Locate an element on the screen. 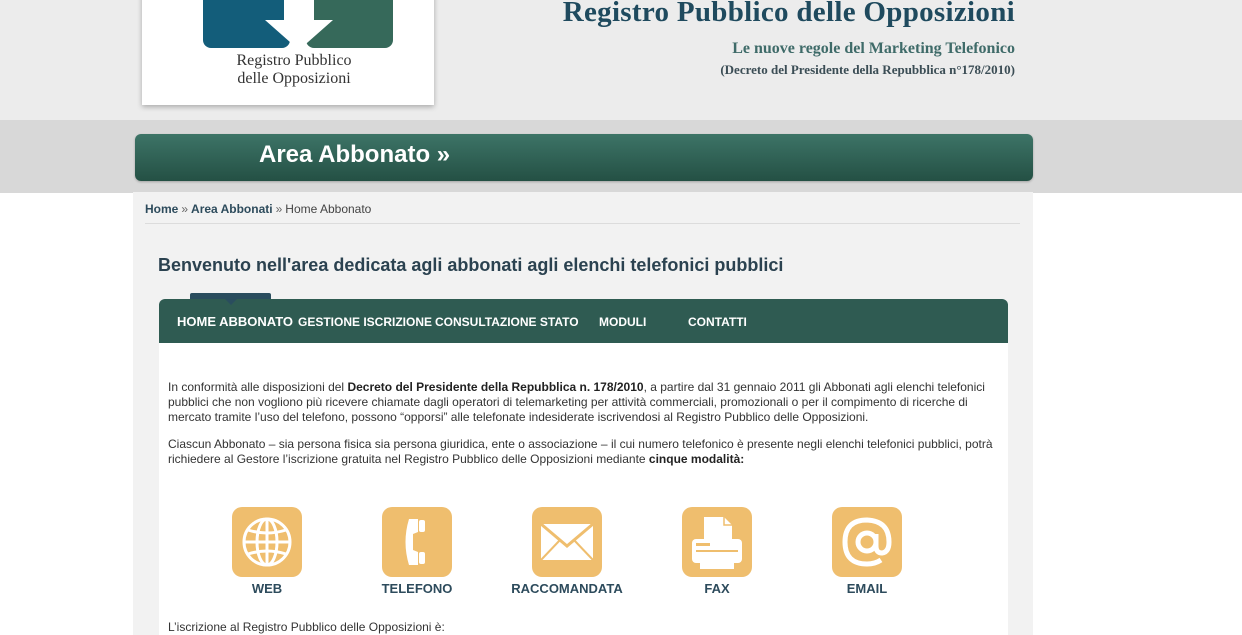 The height and width of the screenshot is (635, 1242). tab-home-abbonato: HOME ABBONATO is located at coordinates (235, 321).